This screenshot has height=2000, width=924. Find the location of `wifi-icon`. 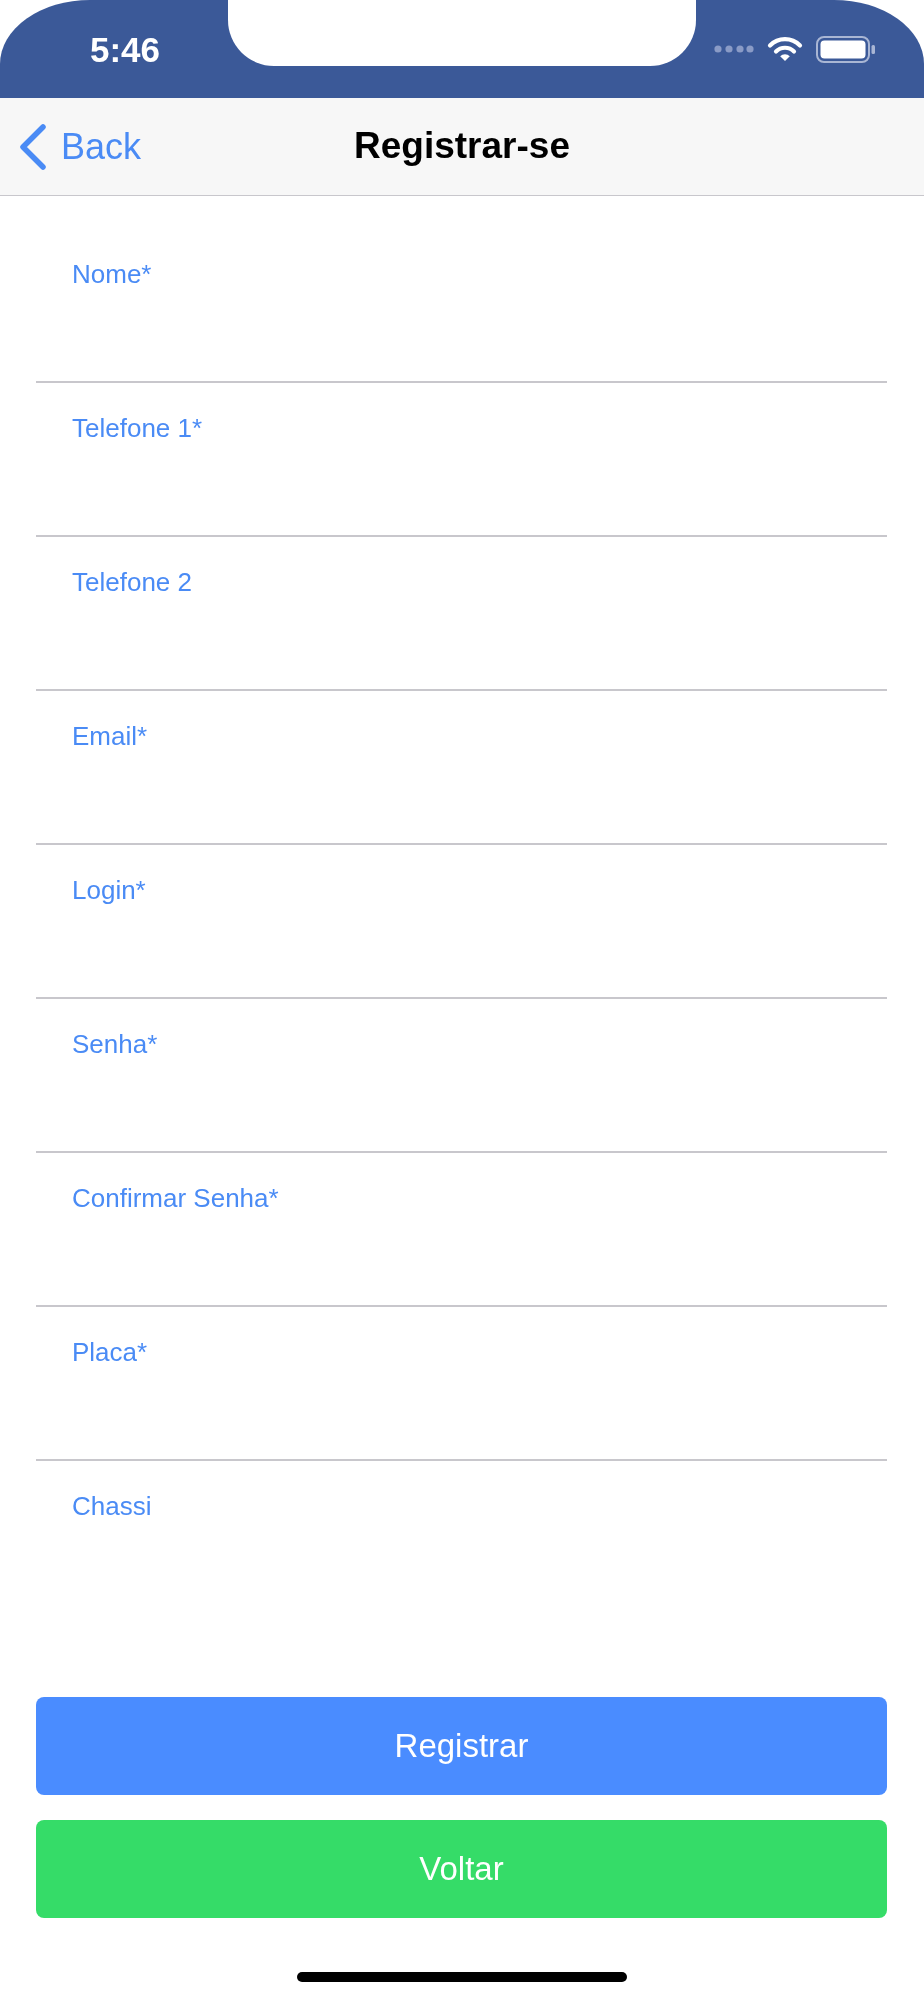

wifi-icon is located at coordinates (785, 49).